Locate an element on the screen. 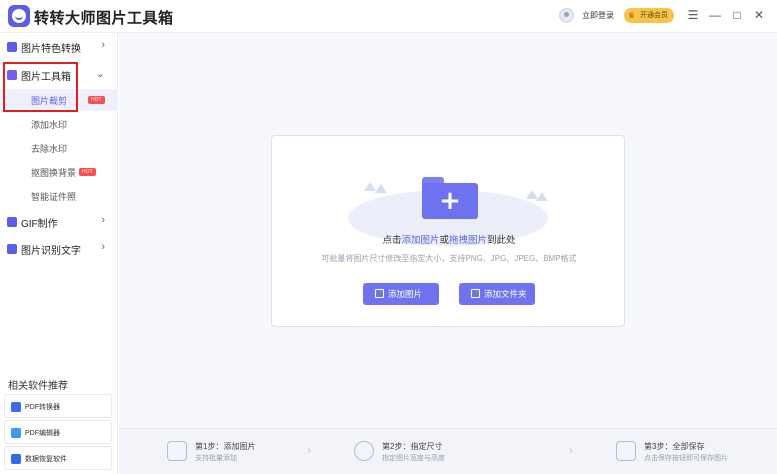 This screenshot has width=777, height=474. sidebar-item-label: 图片特色转换 is located at coordinates (51, 49).